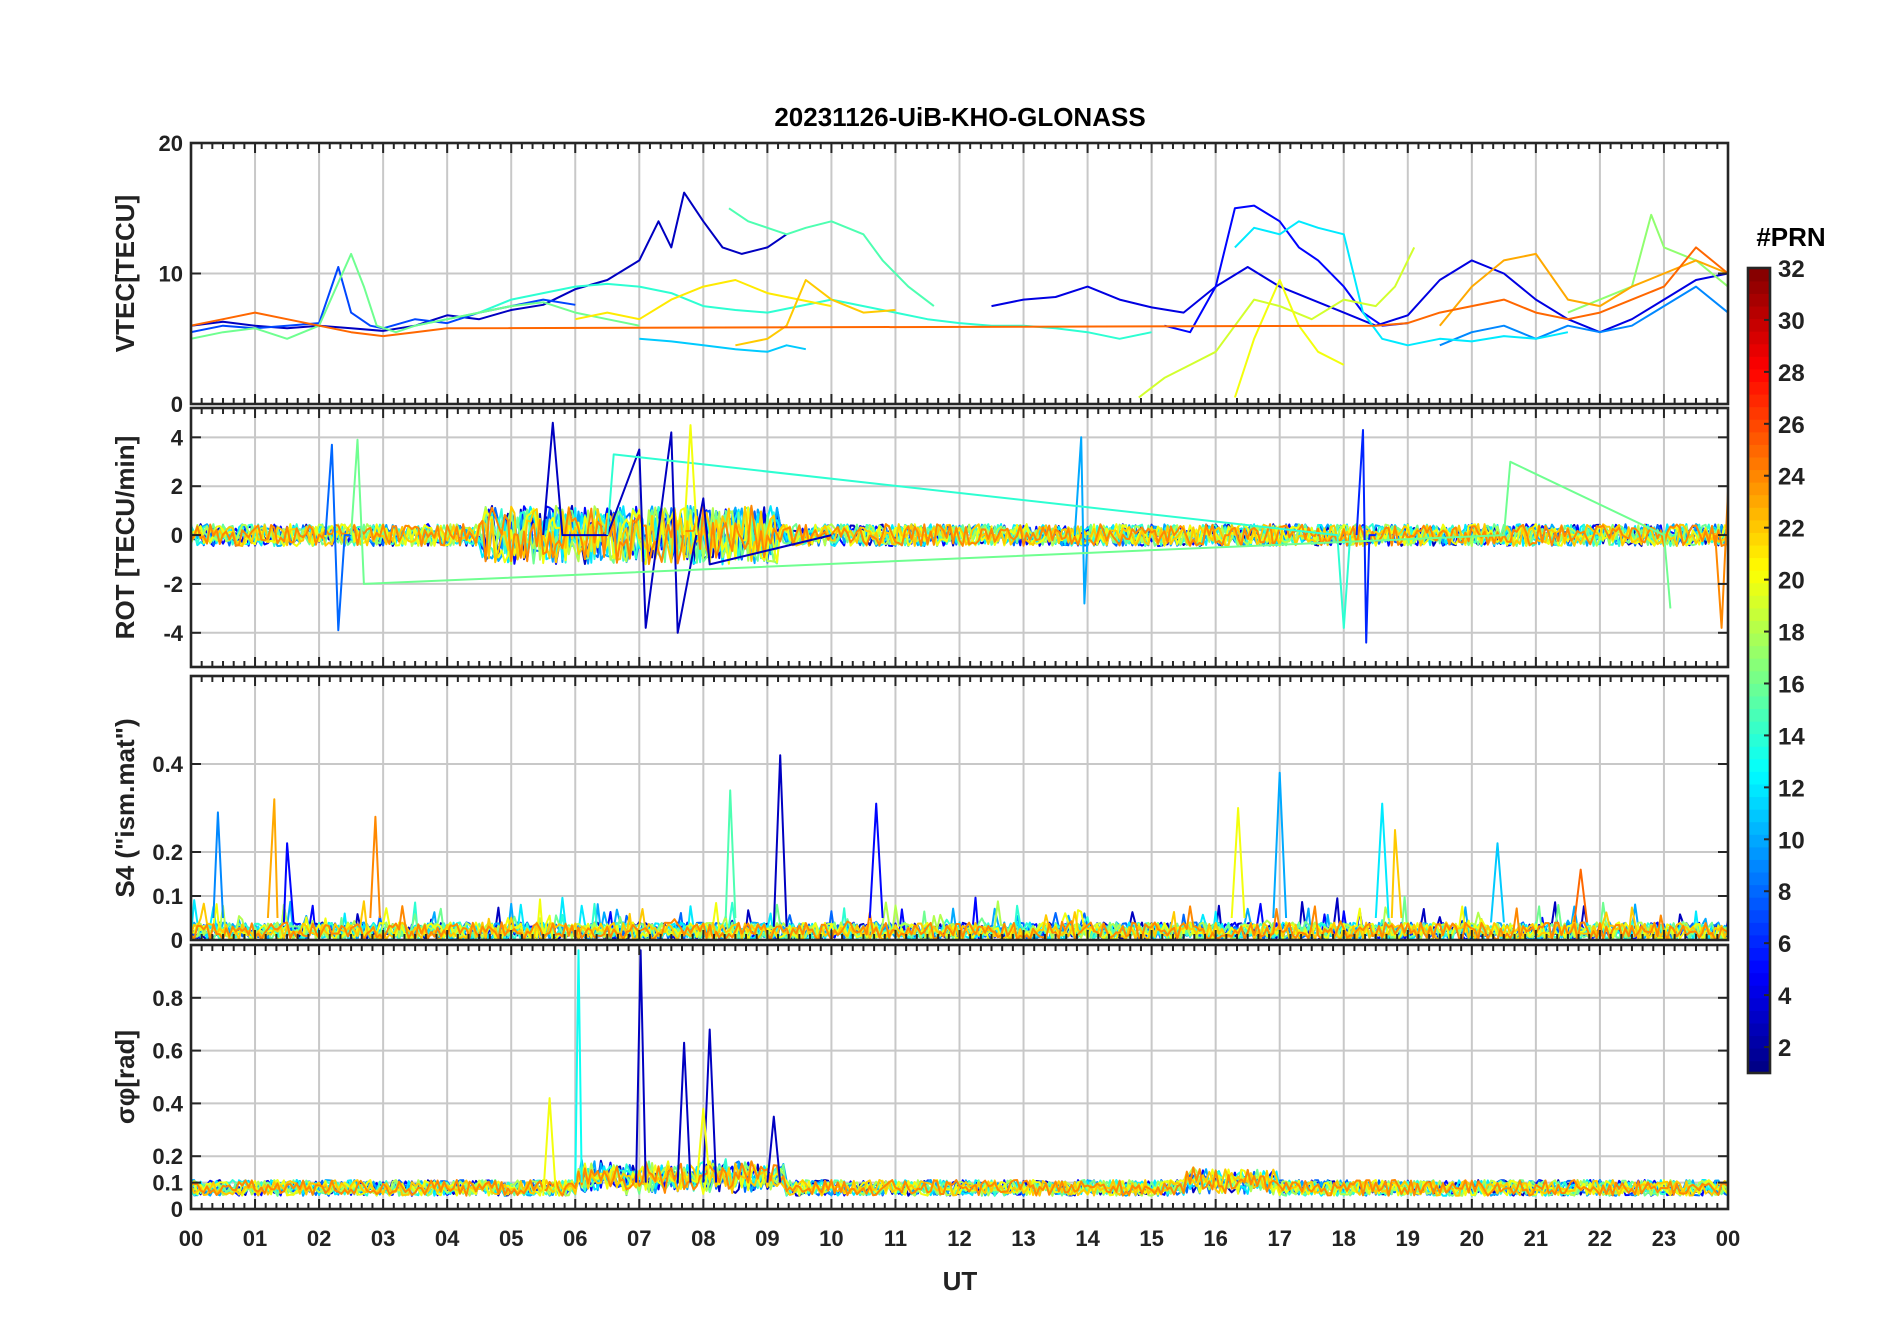 Image resolution: width=1902 pixels, height=1330 pixels. What do you see at coordinates (1784, 944) in the screenshot?
I see `colorbar-tick-label: 6` at bounding box center [1784, 944].